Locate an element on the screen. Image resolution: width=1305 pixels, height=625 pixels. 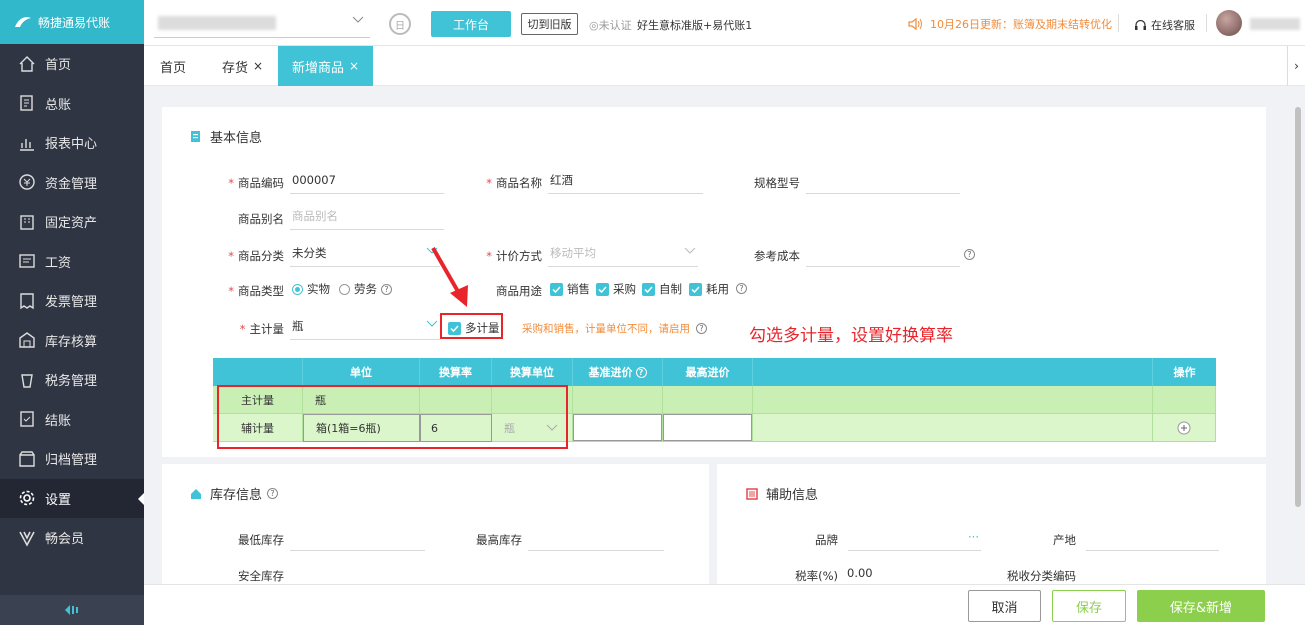
main-unit-select: 瓶 is located at coordinates (365, 329).